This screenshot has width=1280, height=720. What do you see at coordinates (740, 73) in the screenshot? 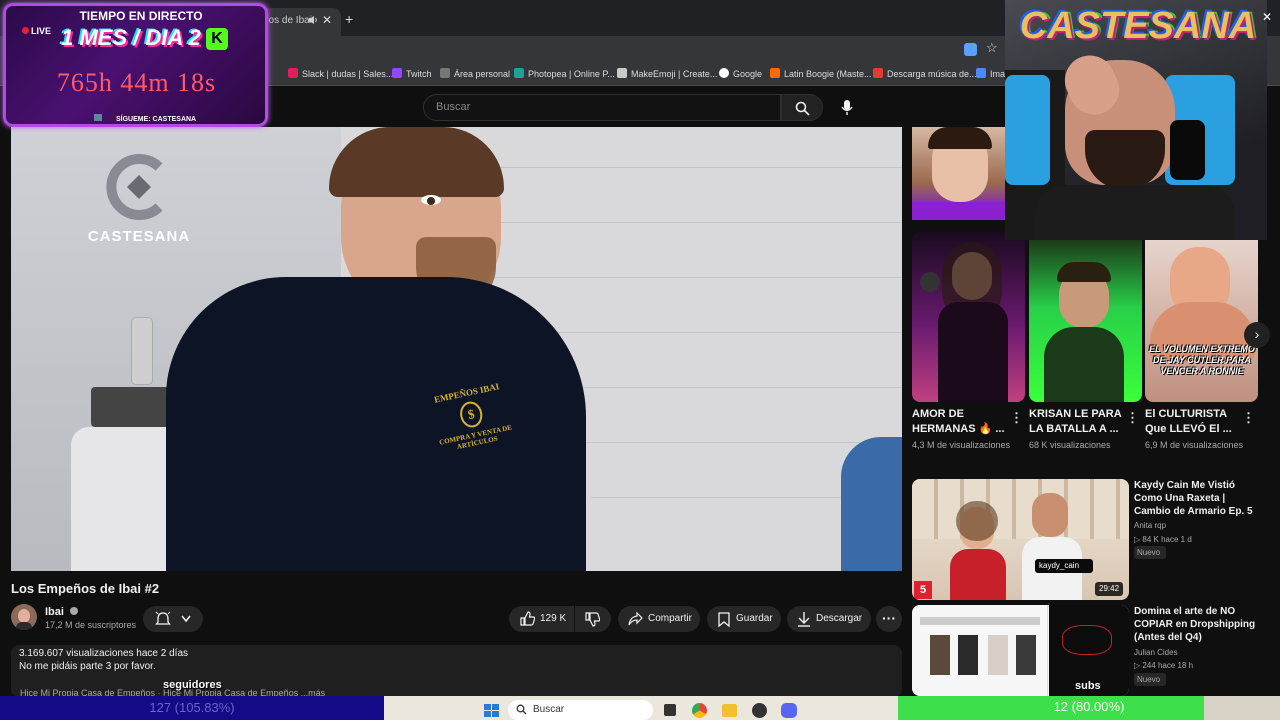
I see `bookmark-google: Google` at bounding box center [740, 73].